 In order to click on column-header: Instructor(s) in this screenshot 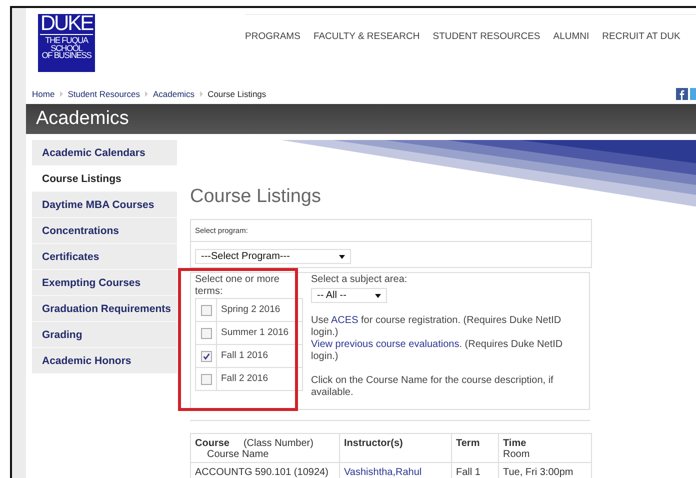, I will do `click(396, 448)`.